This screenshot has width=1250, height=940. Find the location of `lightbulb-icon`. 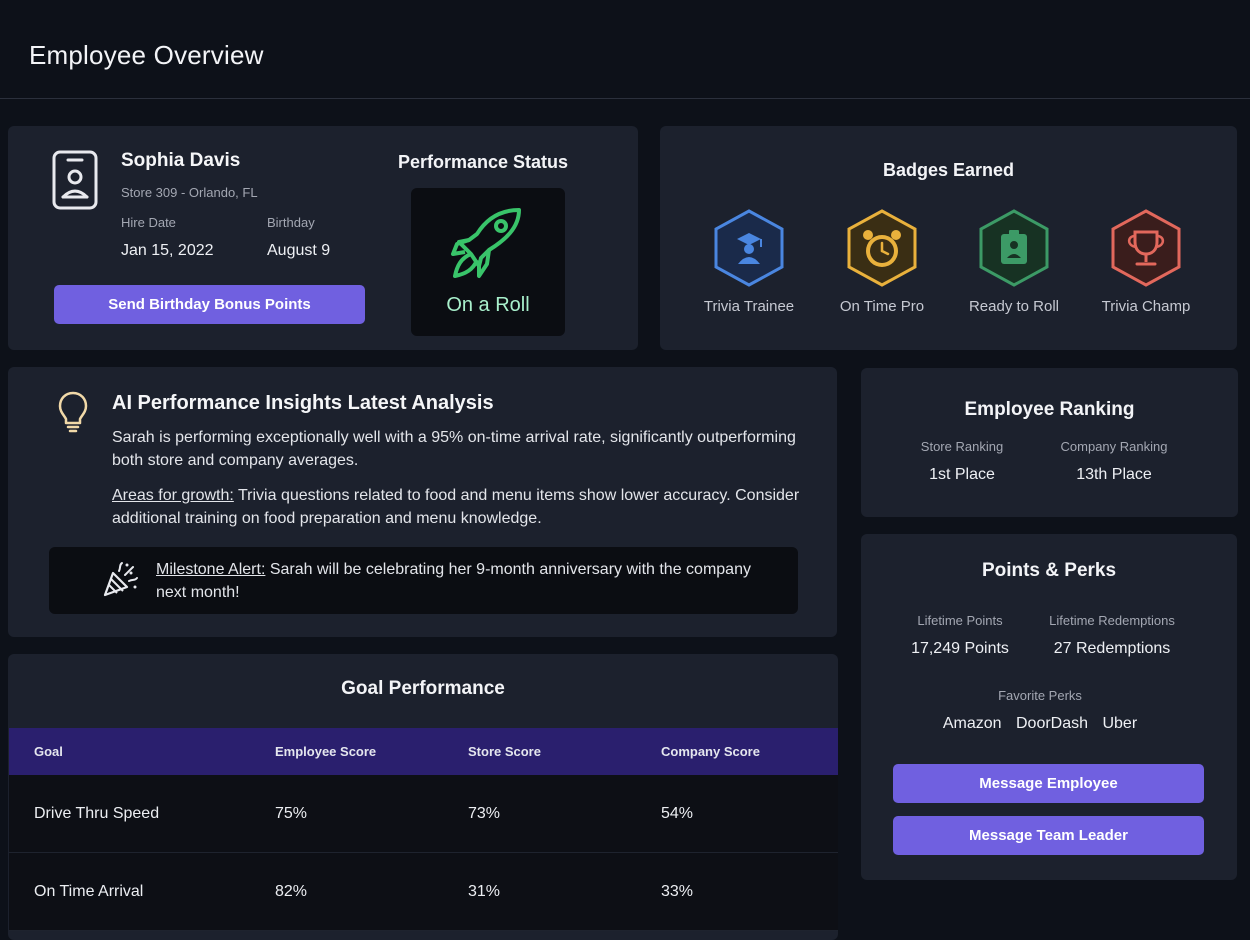

lightbulb-icon is located at coordinates (73, 412).